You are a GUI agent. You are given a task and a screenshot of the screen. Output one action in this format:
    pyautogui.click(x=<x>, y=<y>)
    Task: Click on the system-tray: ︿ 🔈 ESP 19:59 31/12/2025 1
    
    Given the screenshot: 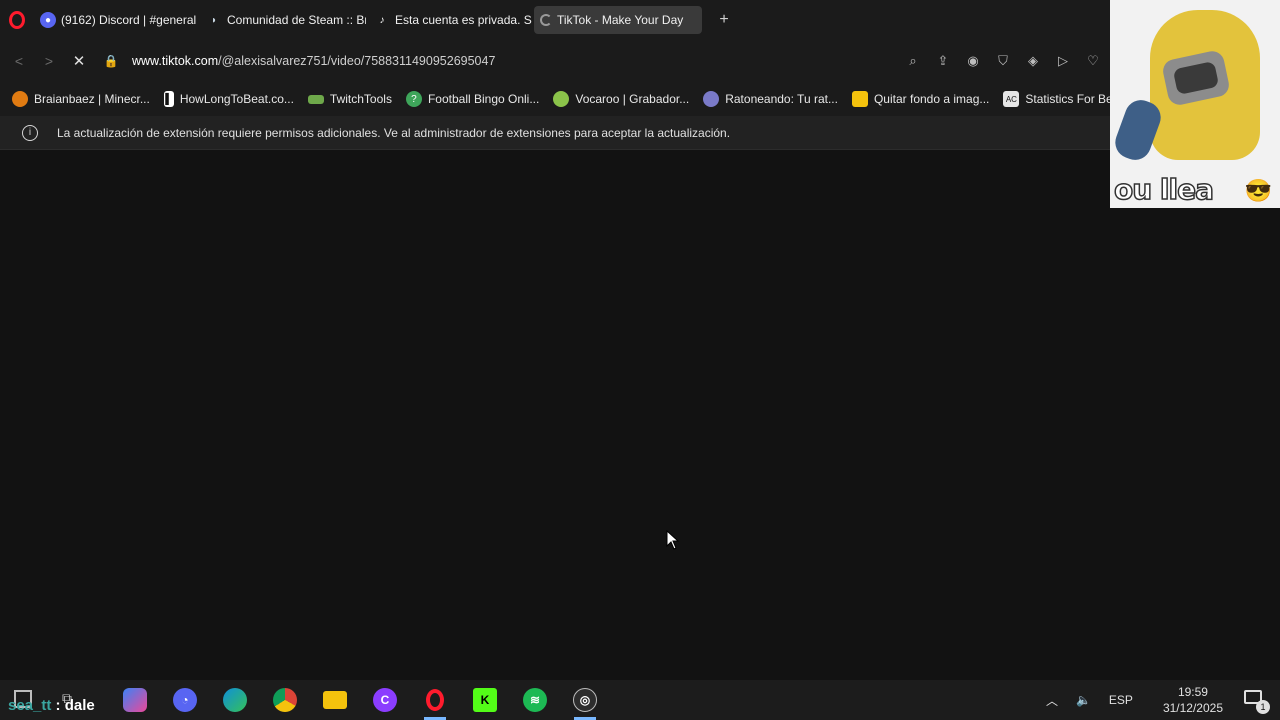 What is the action you would take?
    pyautogui.click(x=1158, y=700)
    